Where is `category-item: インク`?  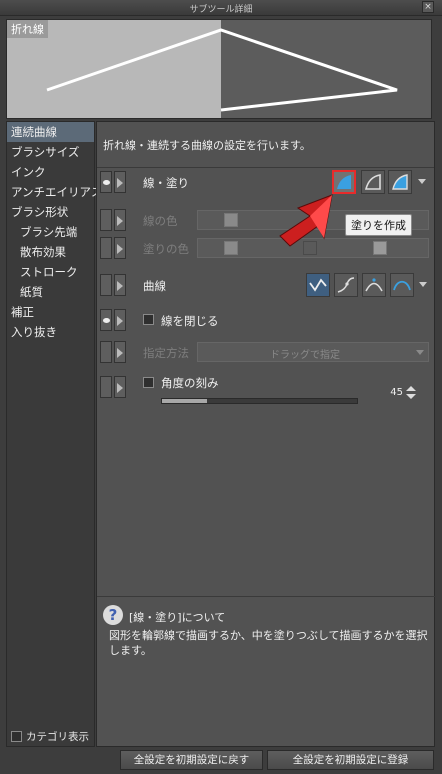
category-item: インク is located at coordinates (50, 172).